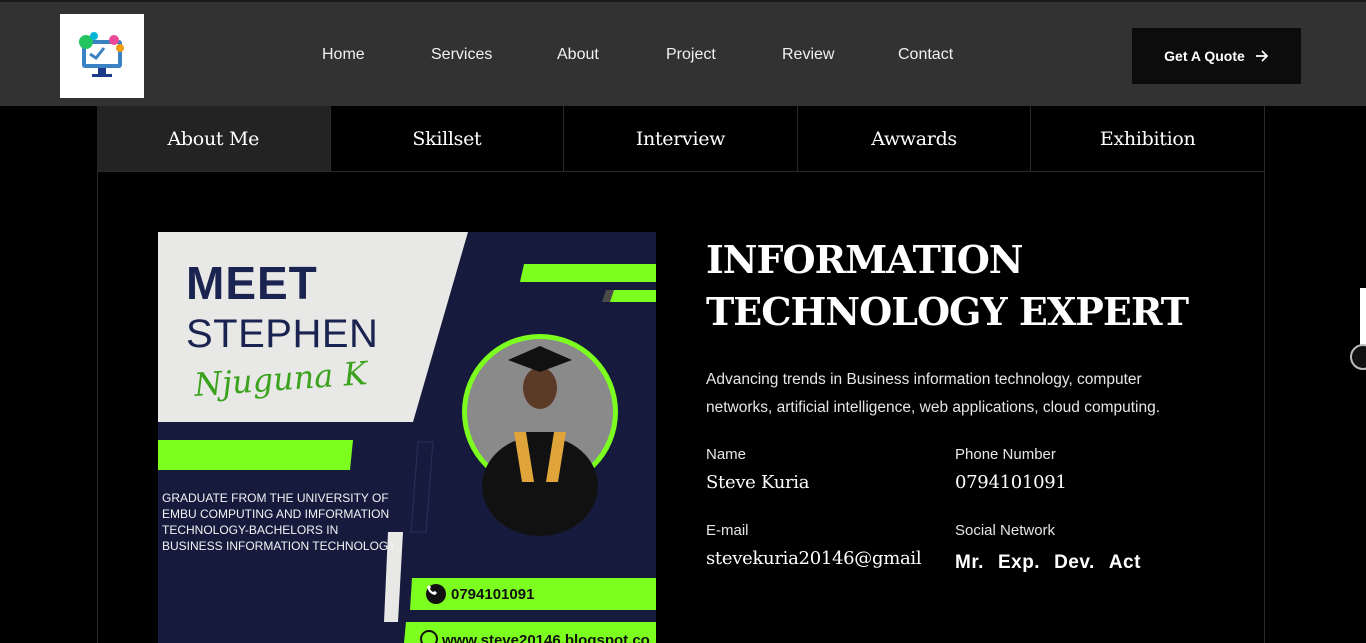 The image size is (1366, 643). What do you see at coordinates (726, 454) in the screenshot?
I see `name-label: Name` at bounding box center [726, 454].